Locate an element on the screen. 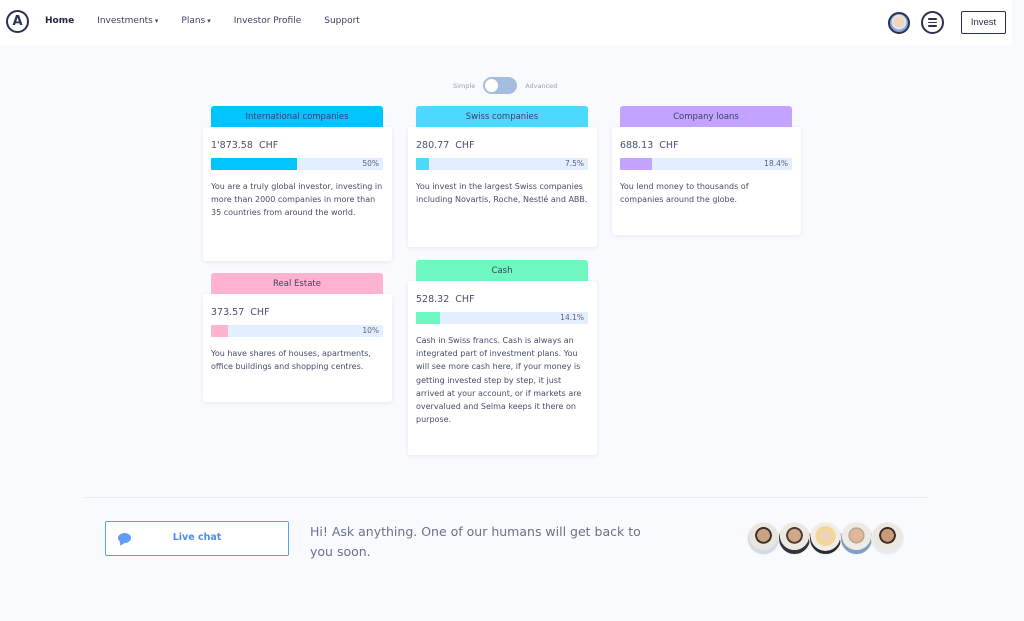  card-header: Real Estate is located at coordinates (297, 283).